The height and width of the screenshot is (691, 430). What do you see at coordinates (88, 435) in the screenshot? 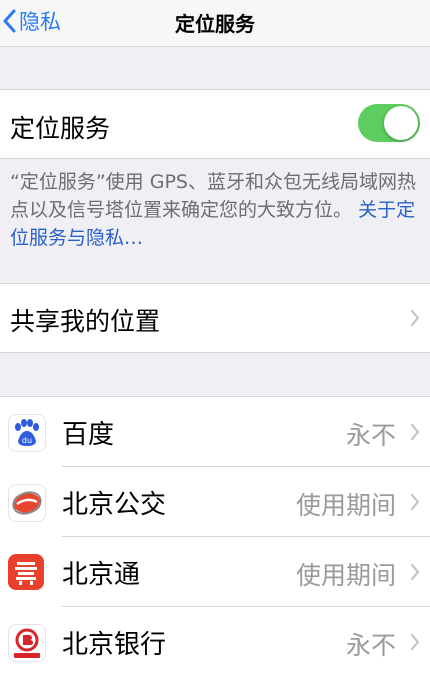
I see `app-name: 百度` at bounding box center [88, 435].